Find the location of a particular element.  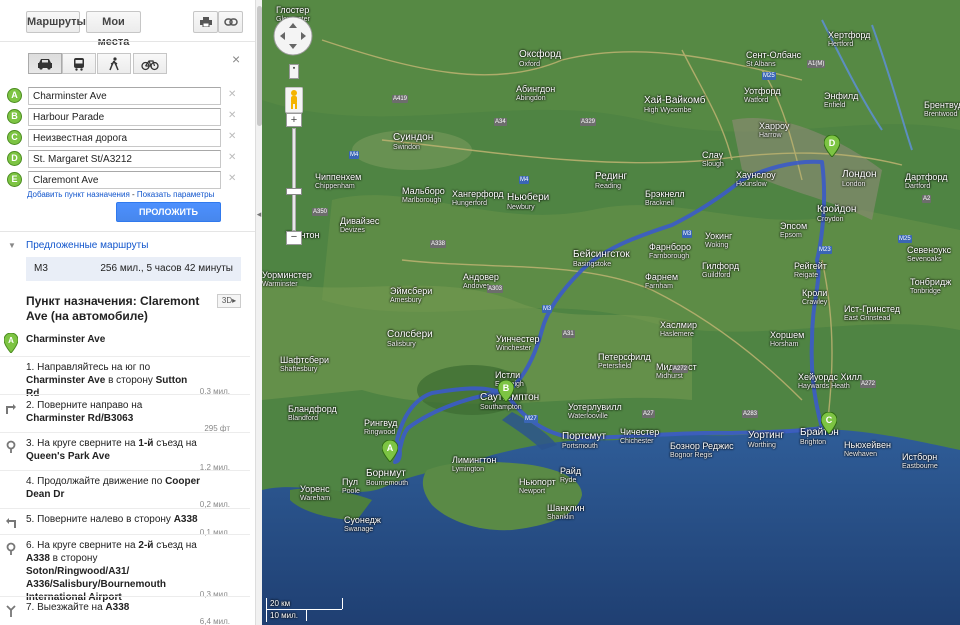

mode-walk-button is located at coordinates (114, 63).